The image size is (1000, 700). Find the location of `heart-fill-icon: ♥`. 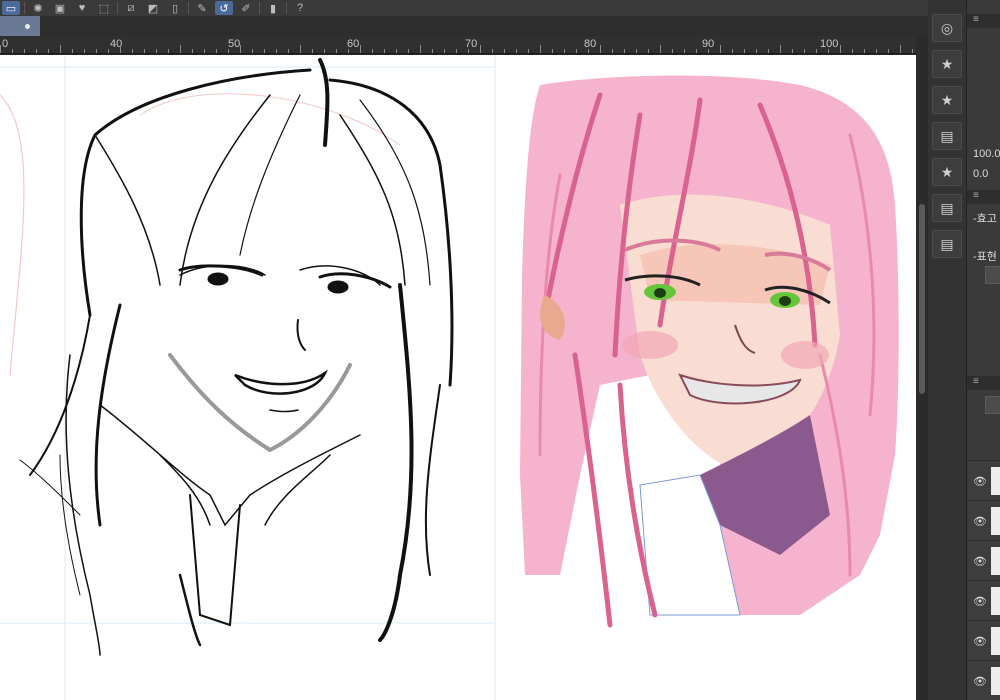

heart-fill-icon: ♥ is located at coordinates (82, 8).